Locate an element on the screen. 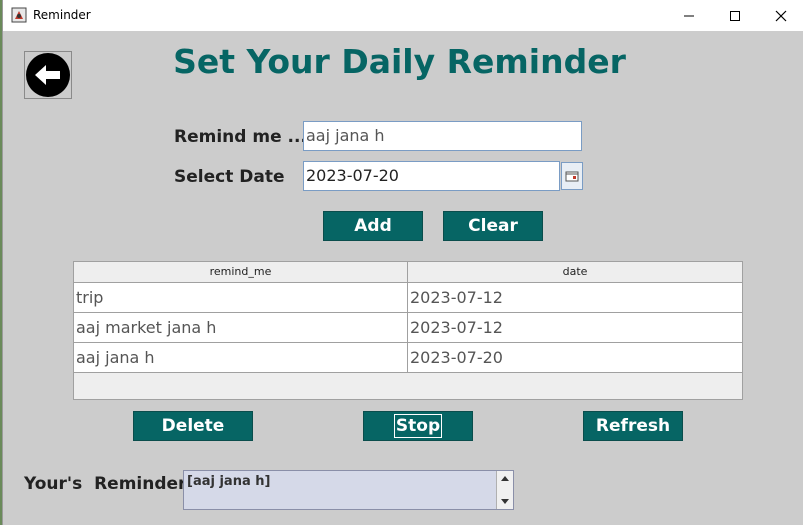 This screenshot has width=803, height=525. table-cell-remind-me: aaj market jana h is located at coordinates (241, 327).